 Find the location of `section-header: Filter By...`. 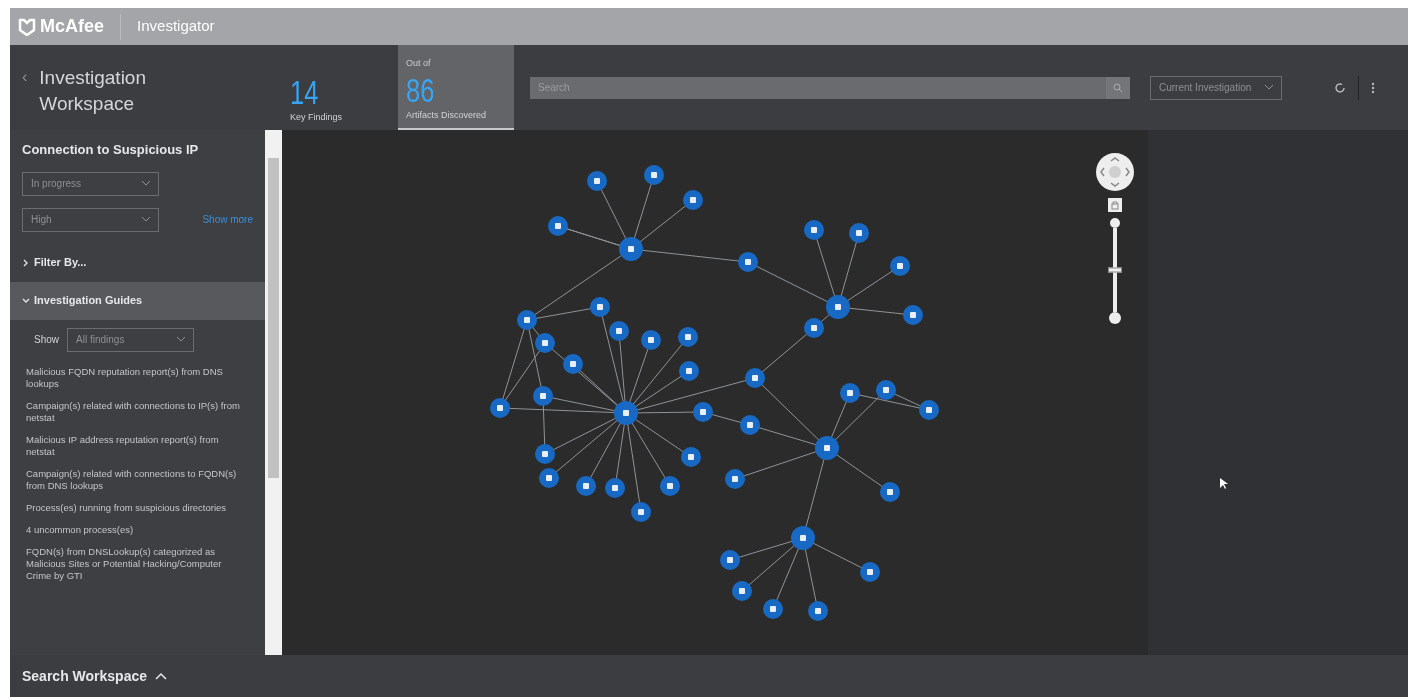

section-header: Filter By... is located at coordinates (137, 262).